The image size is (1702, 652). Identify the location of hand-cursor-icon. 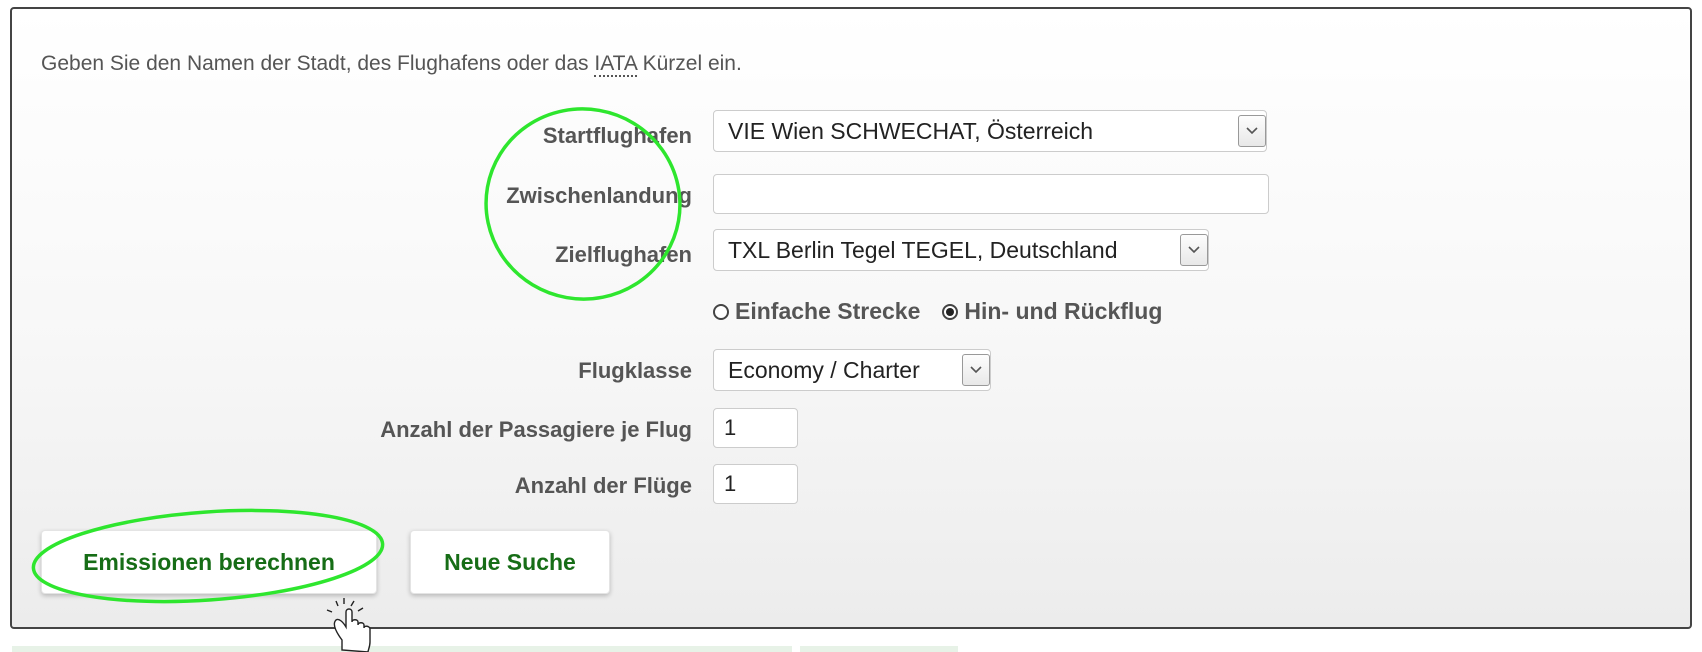
(348, 625).